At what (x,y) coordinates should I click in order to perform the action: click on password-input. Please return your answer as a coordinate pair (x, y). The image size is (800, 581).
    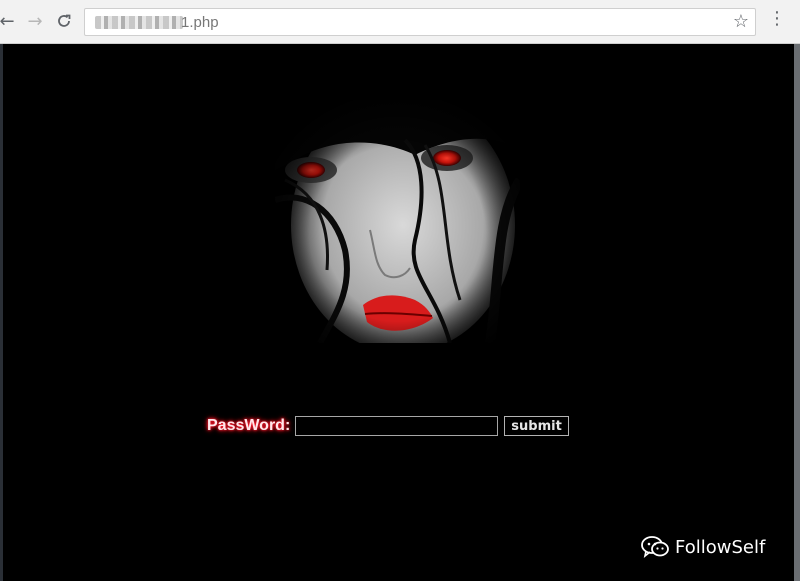
    Looking at the image, I should click on (397, 426).